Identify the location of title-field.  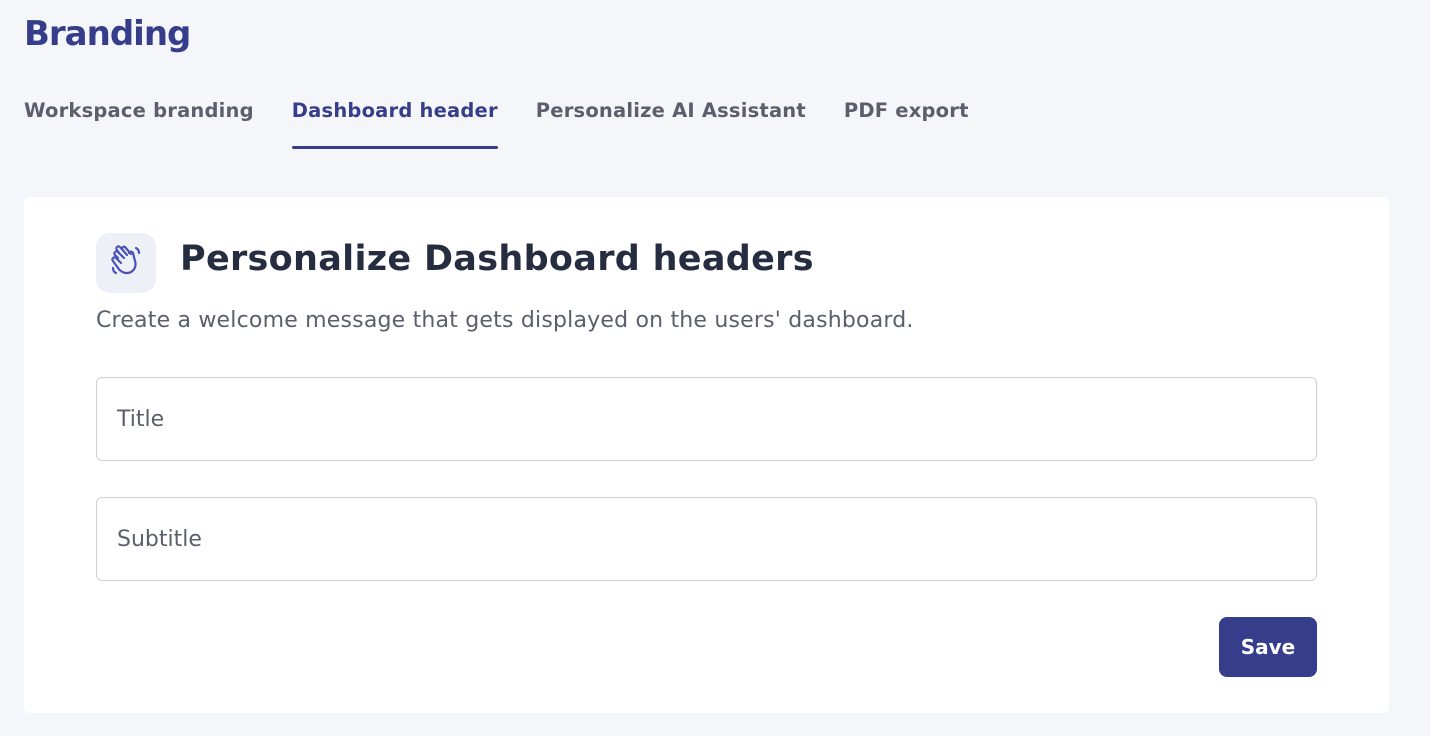
(706, 419).